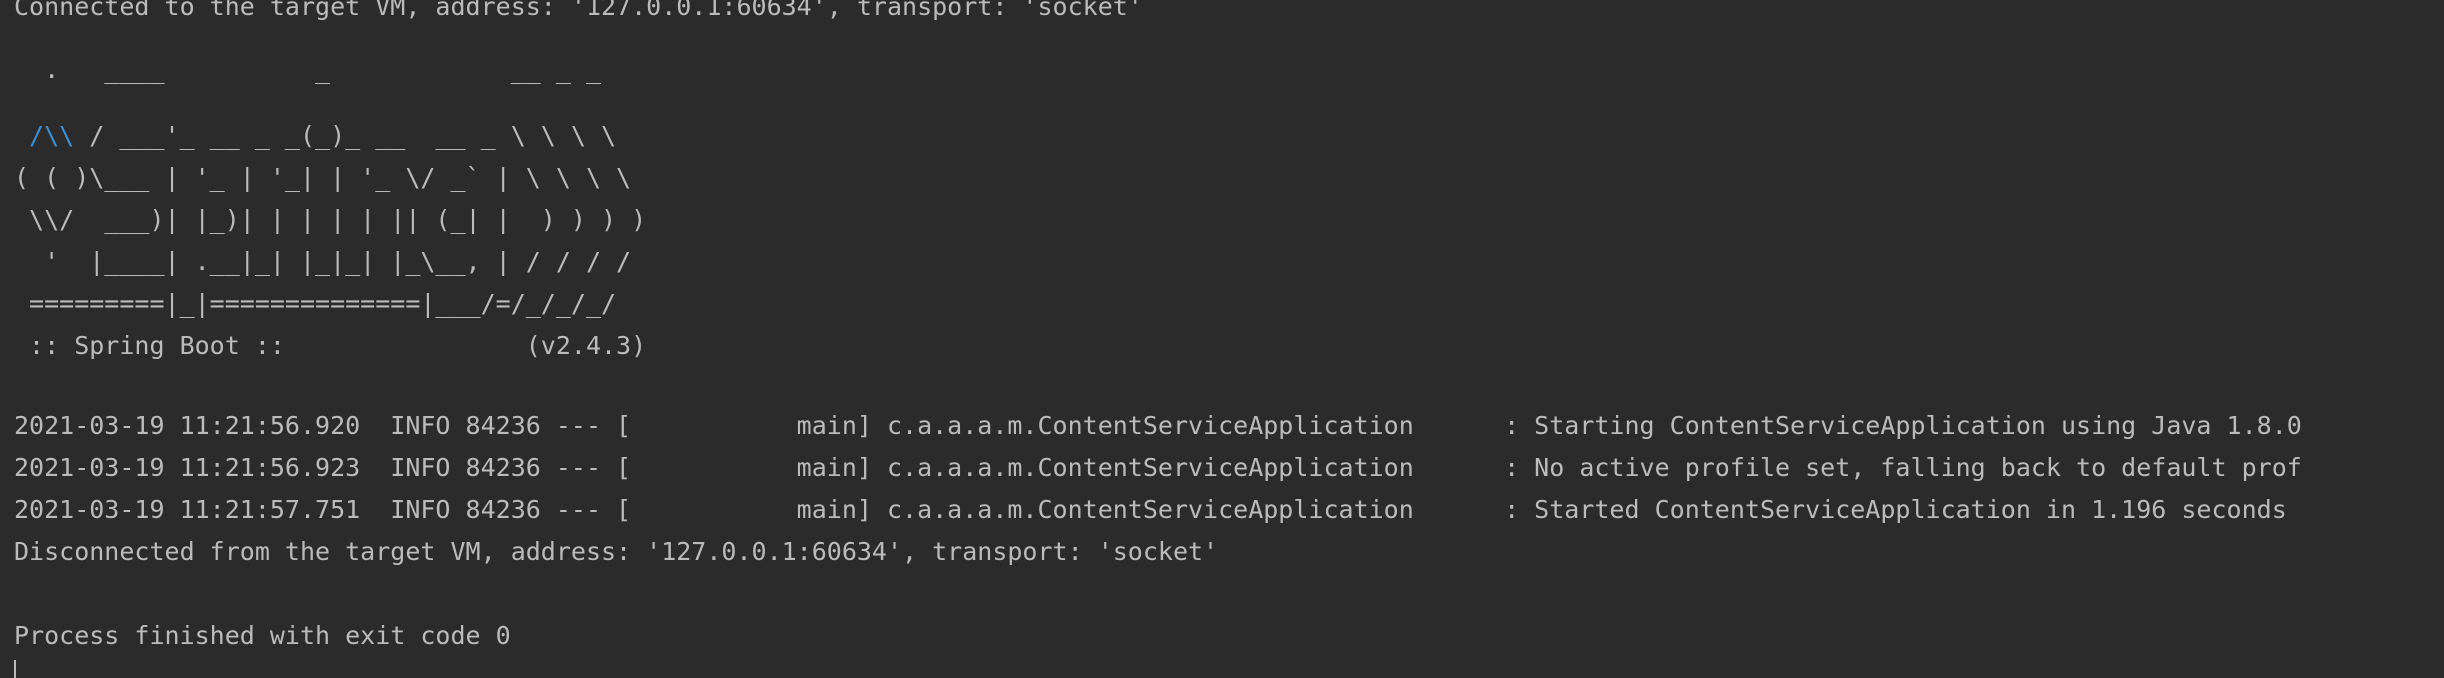  What do you see at coordinates (345, 135) in the screenshot?
I see `banner-line-2-rest: / ___'_ __ _ _(_)_ __ __ _ \ \ \ \` at bounding box center [345, 135].